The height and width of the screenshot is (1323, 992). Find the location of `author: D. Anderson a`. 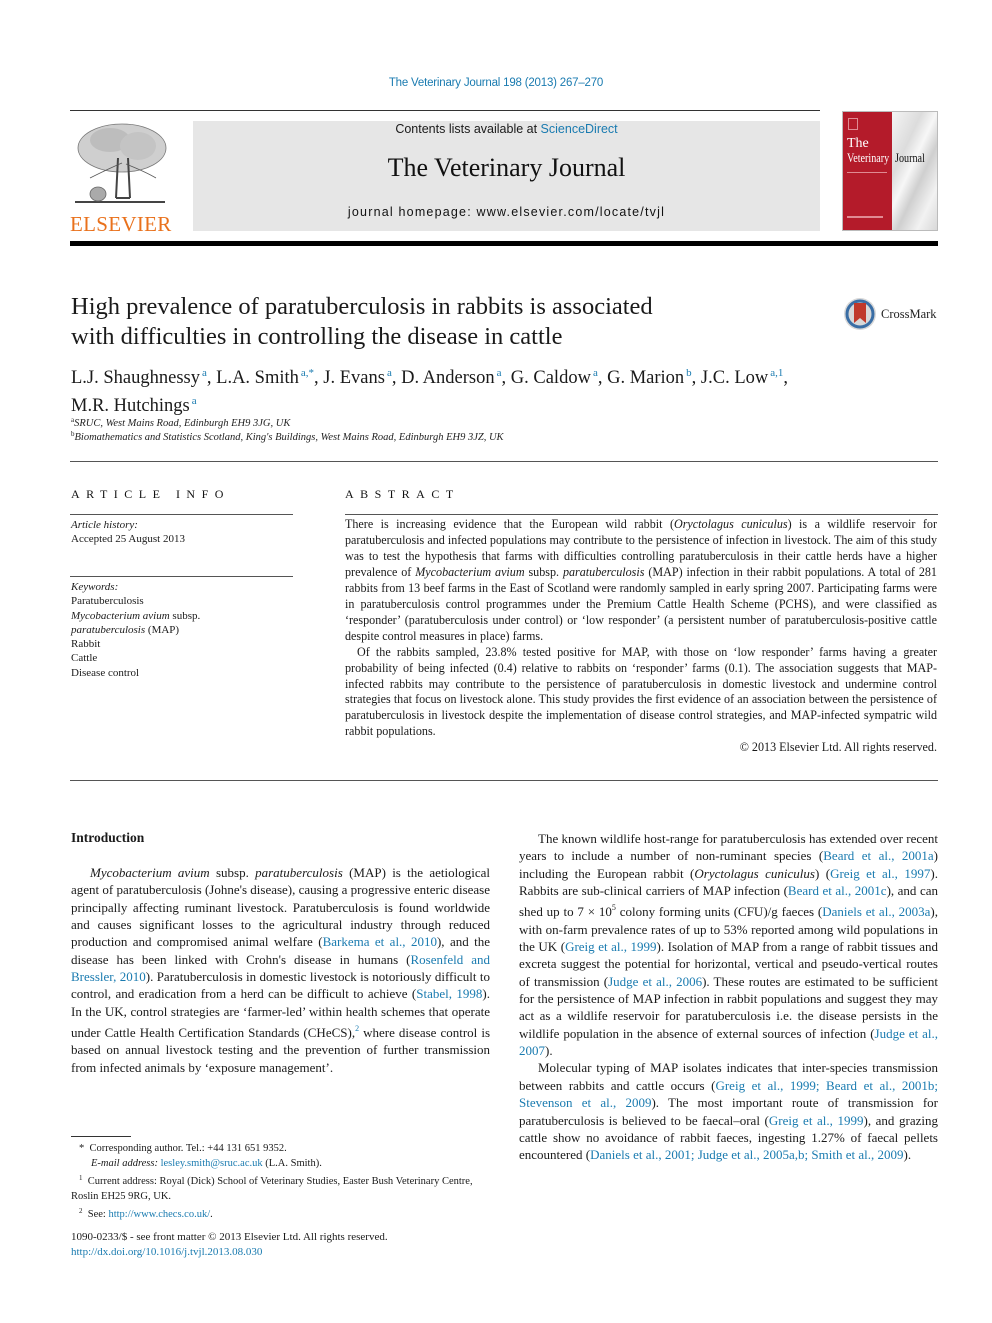

author: D. Anderson a is located at coordinates (451, 377).